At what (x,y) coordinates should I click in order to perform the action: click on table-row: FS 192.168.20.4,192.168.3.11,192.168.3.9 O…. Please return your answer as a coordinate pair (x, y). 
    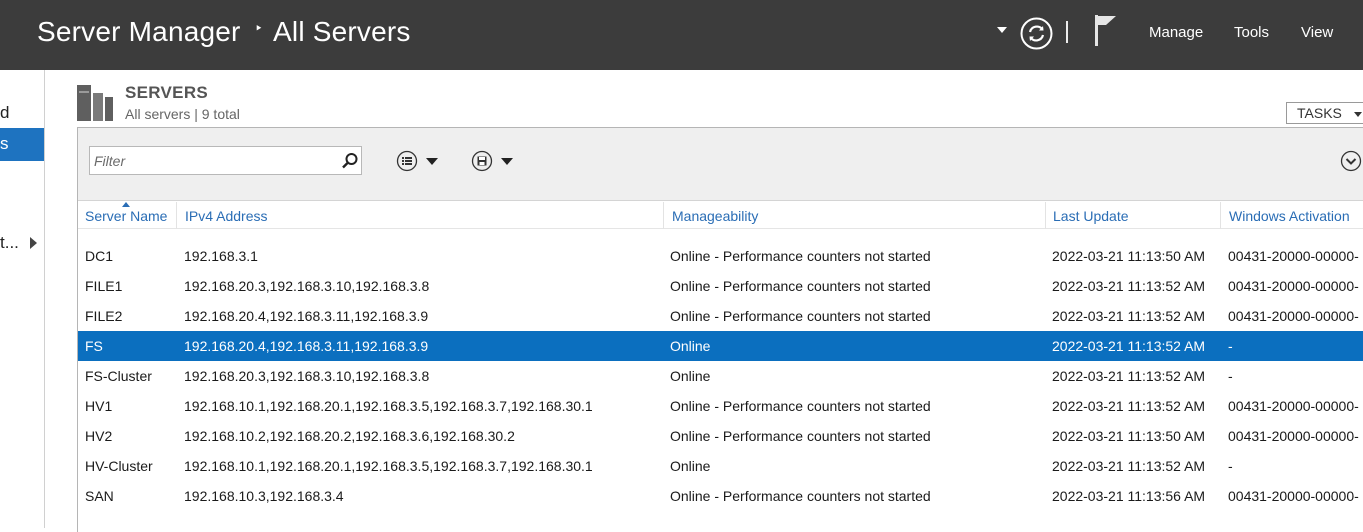
    Looking at the image, I should click on (720, 346).